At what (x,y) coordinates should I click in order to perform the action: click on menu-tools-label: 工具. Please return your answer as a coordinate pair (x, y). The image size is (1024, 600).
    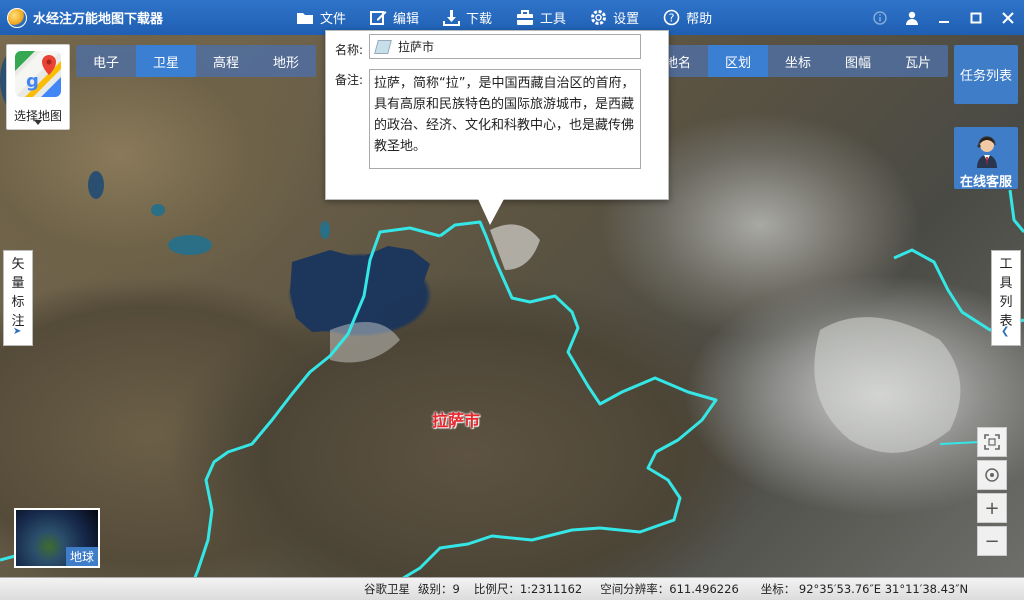
    Looking at the image, I should click on (553, 19).